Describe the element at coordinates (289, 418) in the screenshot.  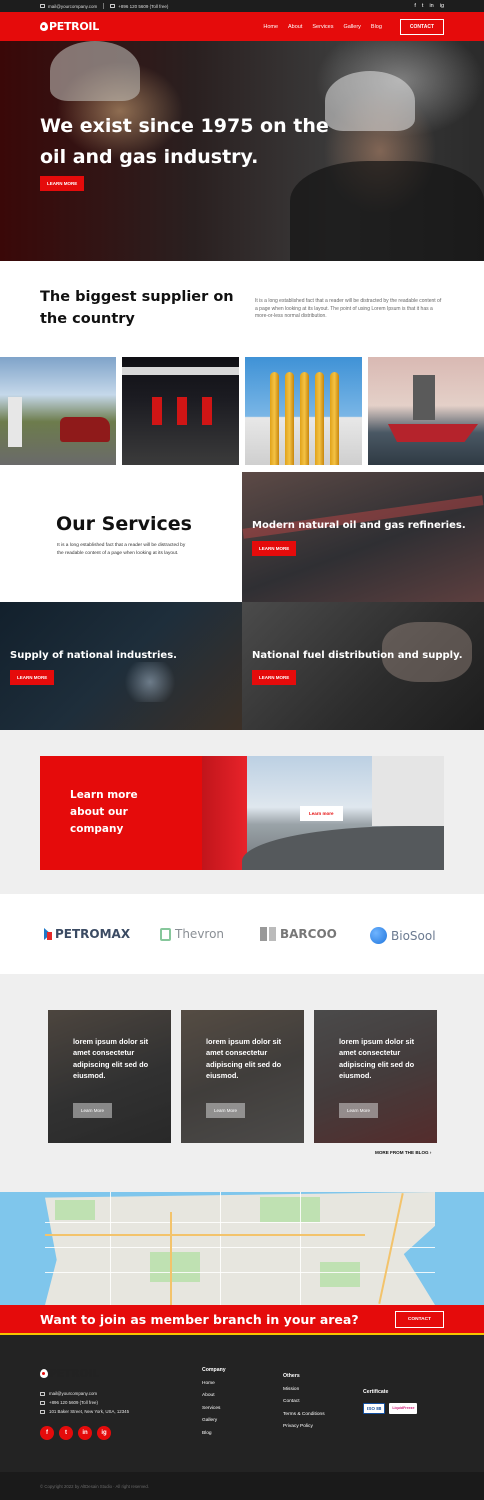
I see `pipe-shape` at that location.